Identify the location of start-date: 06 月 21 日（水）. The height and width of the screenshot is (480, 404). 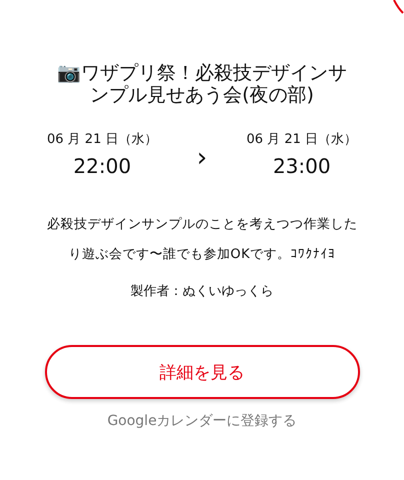
(102, 139).